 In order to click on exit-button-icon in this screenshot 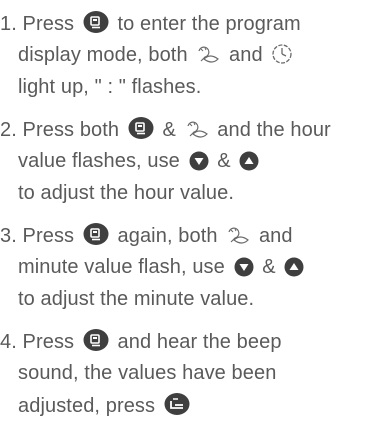, I will do `click(177, 404)`.